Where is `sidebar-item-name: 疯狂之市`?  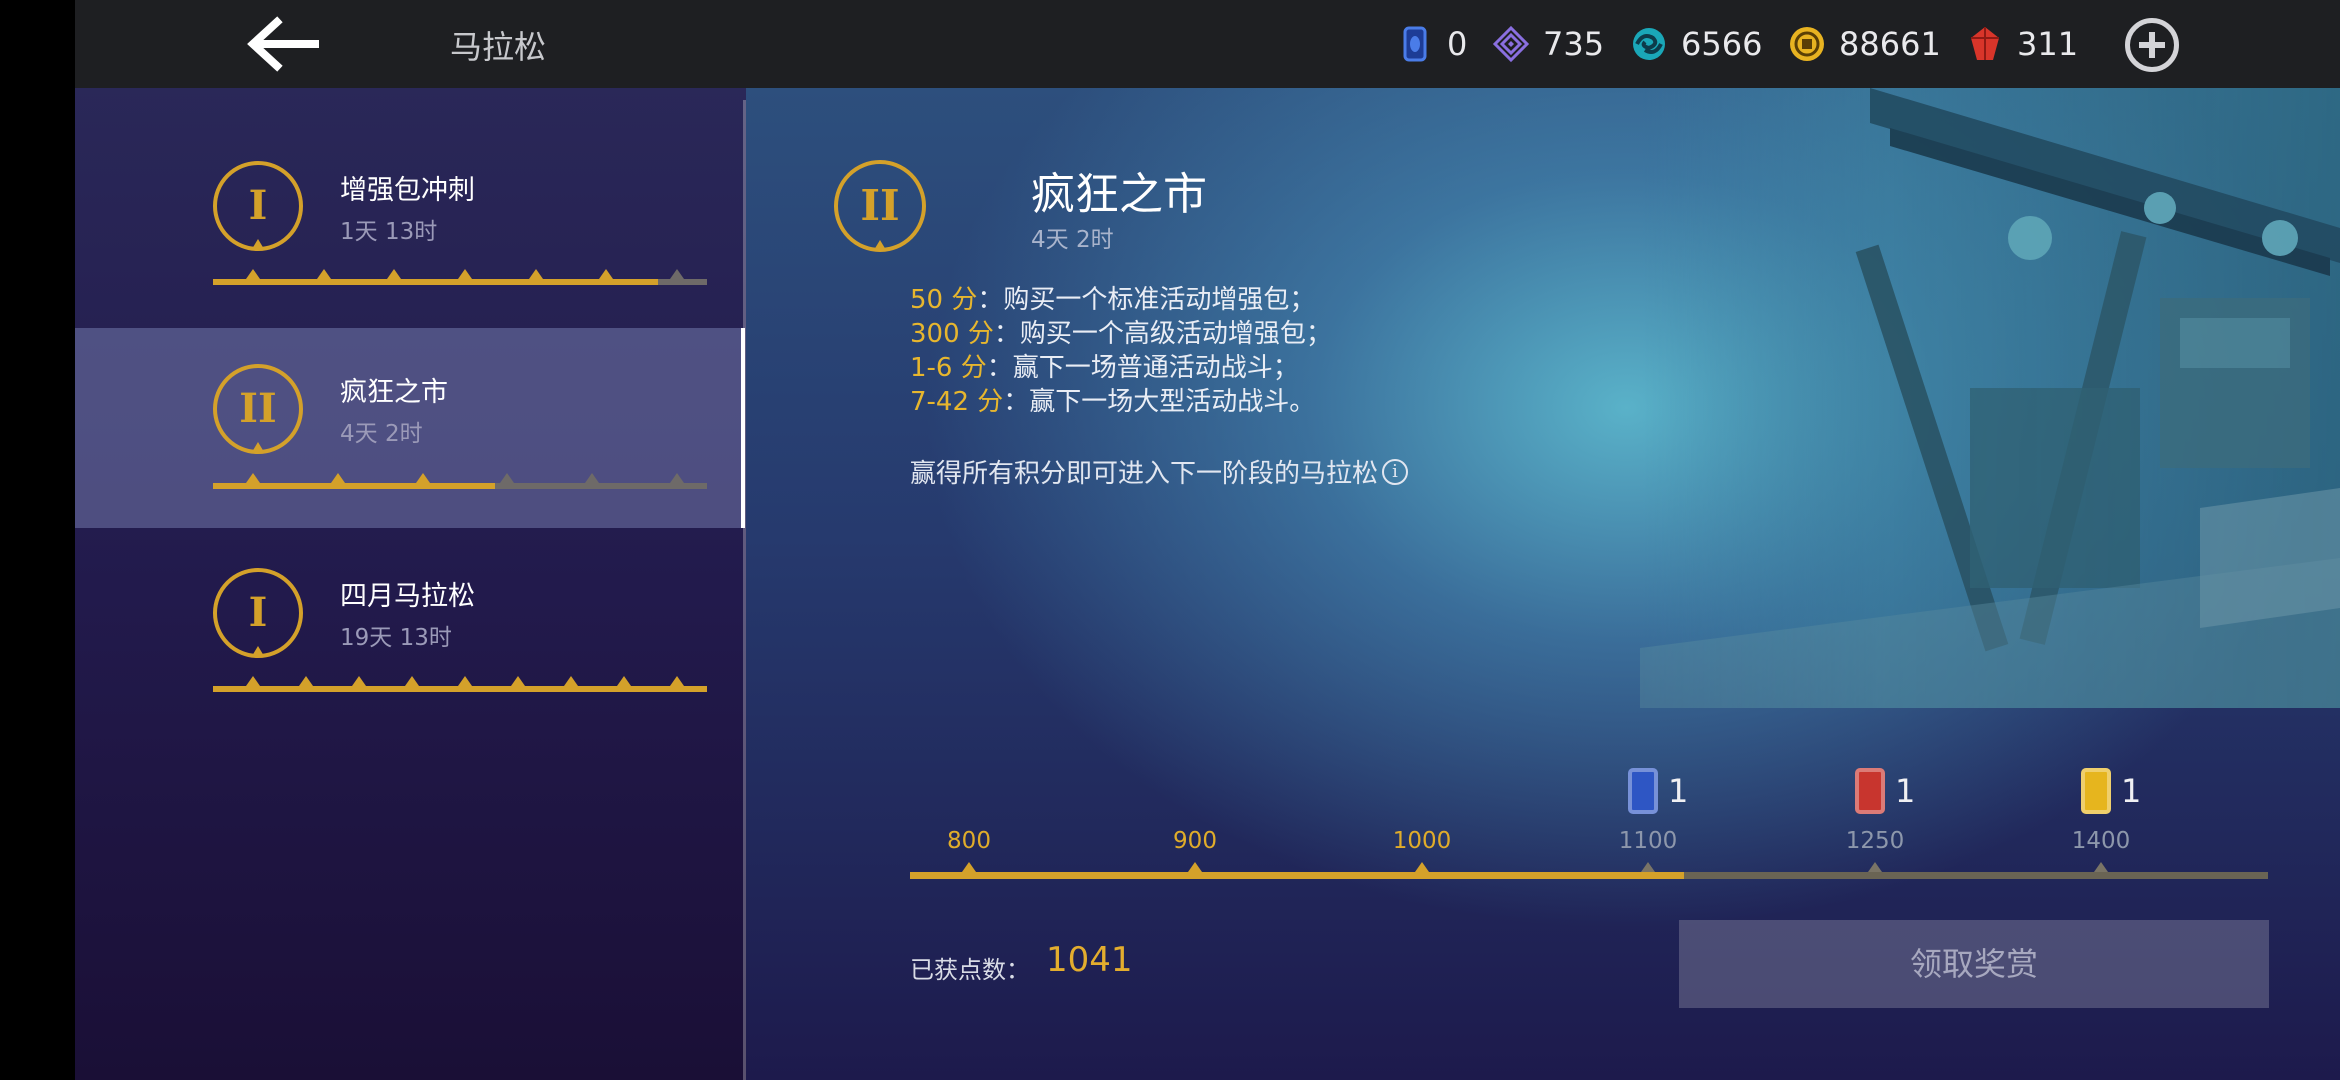 sidebar-item-name: 疯狂之市 is located at coordinates (394, 392).